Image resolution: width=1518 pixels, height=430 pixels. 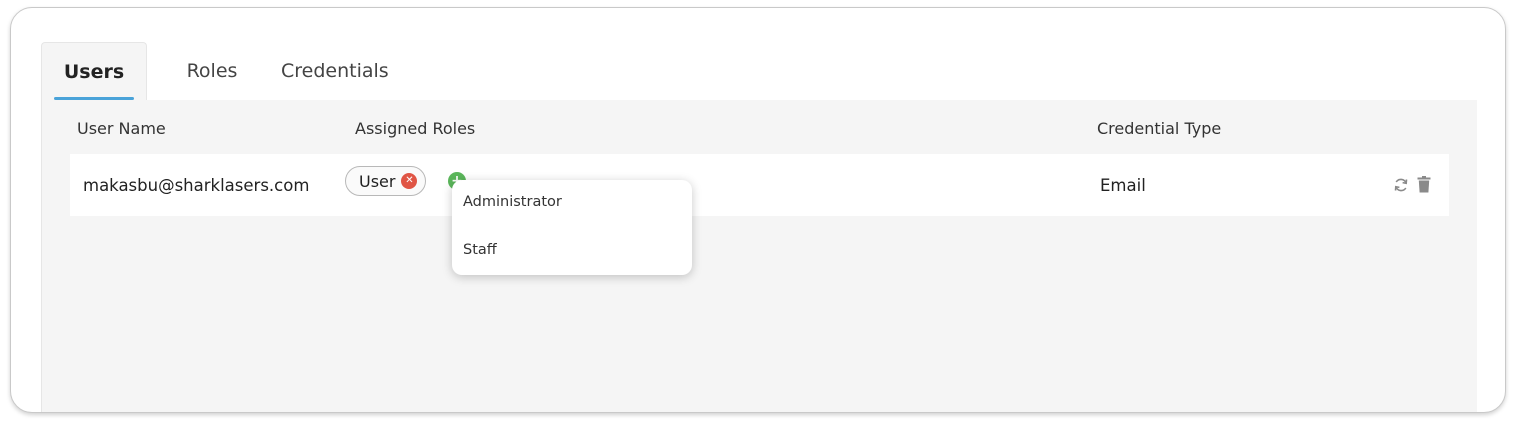 I want to click on dropdown-option-staff: Staff, so click(x=480, y=250).